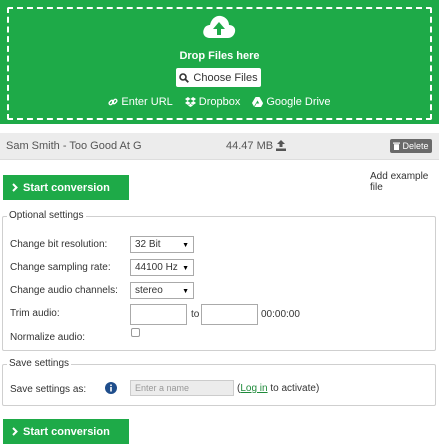  Describe the element at coordinates (111, 388) in the screenshot. I see `info-icon` at that location.